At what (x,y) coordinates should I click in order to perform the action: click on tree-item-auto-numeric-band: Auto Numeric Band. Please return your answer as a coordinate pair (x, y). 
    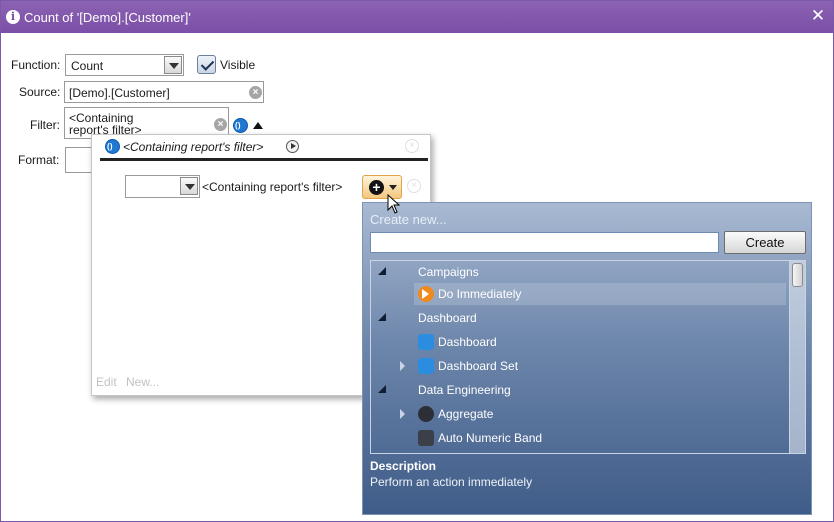
    Looking at the image, I should click on (580, 438).